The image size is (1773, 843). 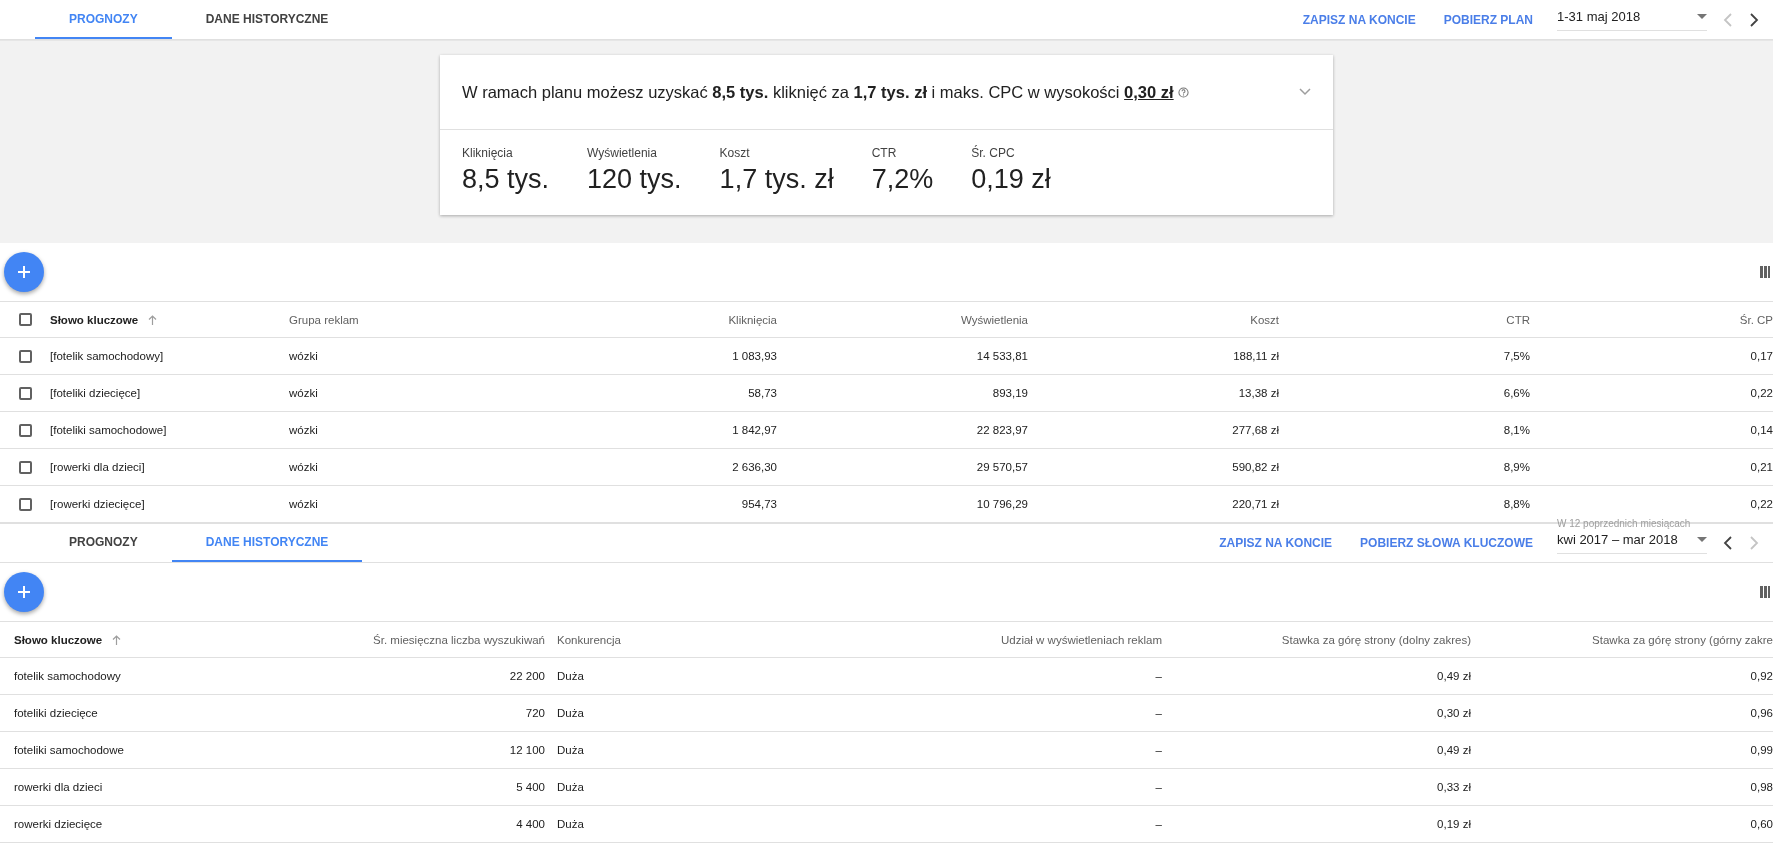 I want to click on action-link: POBIERZ SŁOWA KLUCZOWE, so click(x=1446, y=543).